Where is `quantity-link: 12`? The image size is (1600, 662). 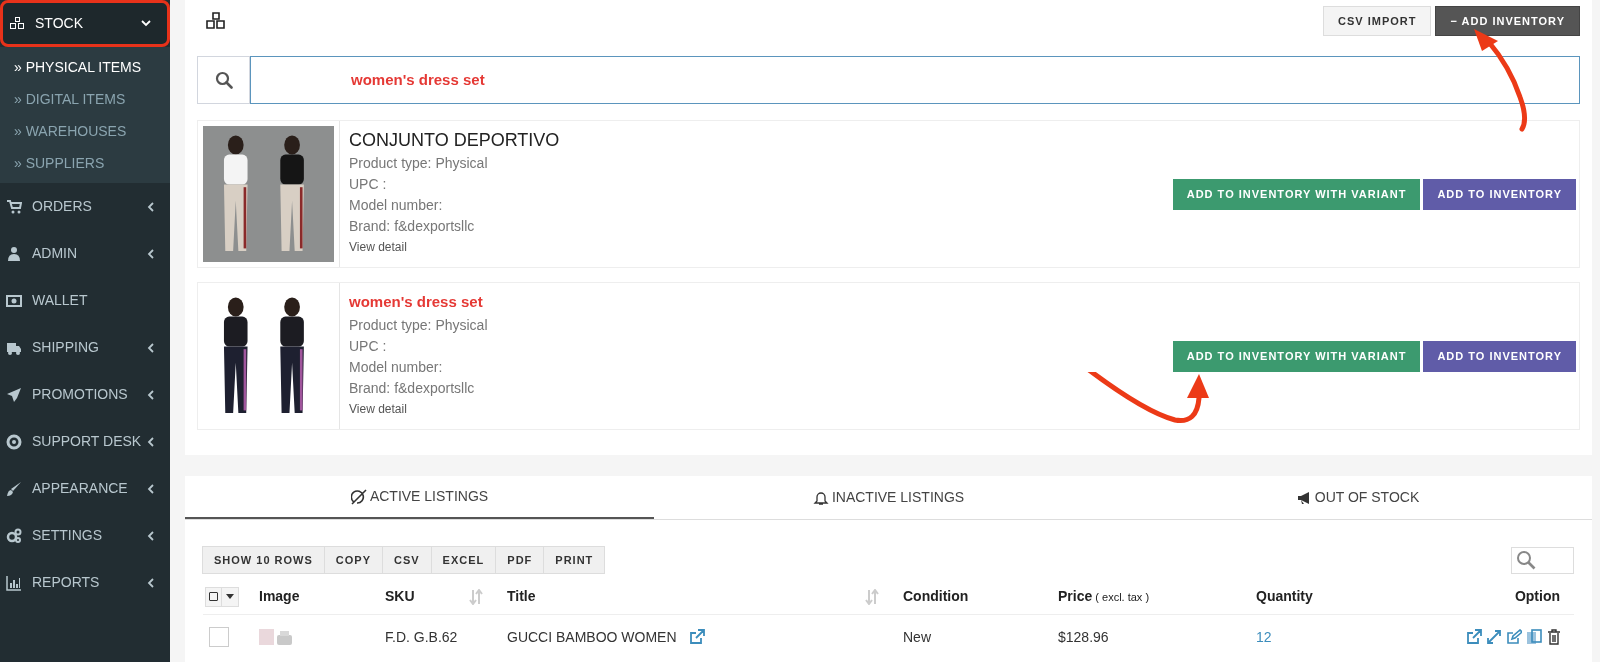
quantity-link: 12 is located at coordinates (1264, 636).